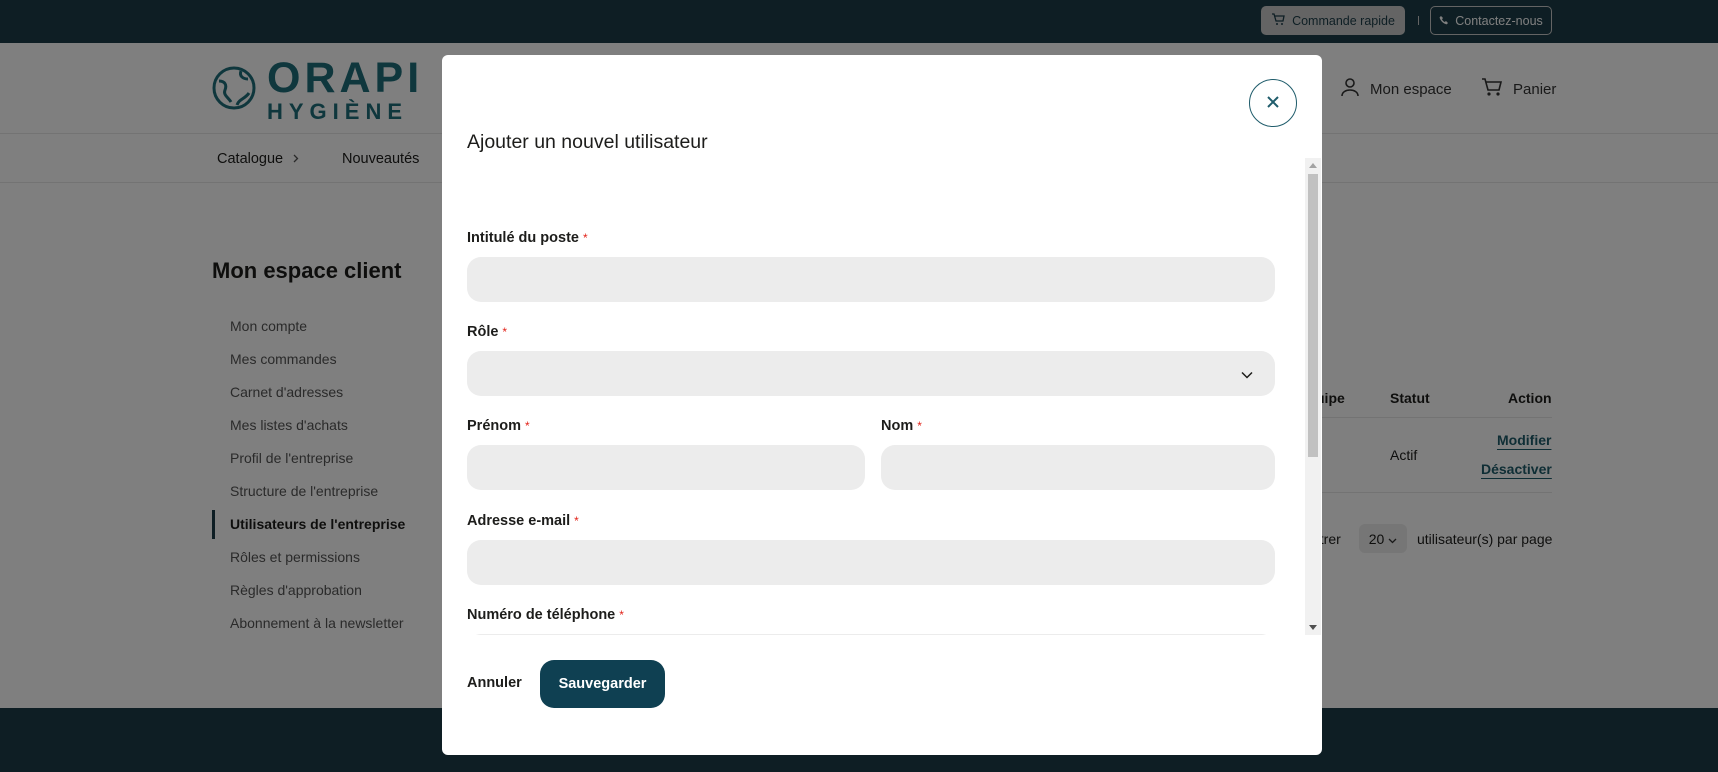  What do you see at coordinates (494, 683) in the screenshot?
I see `cancel-button: Annuler` at bounding box center [494, 683].